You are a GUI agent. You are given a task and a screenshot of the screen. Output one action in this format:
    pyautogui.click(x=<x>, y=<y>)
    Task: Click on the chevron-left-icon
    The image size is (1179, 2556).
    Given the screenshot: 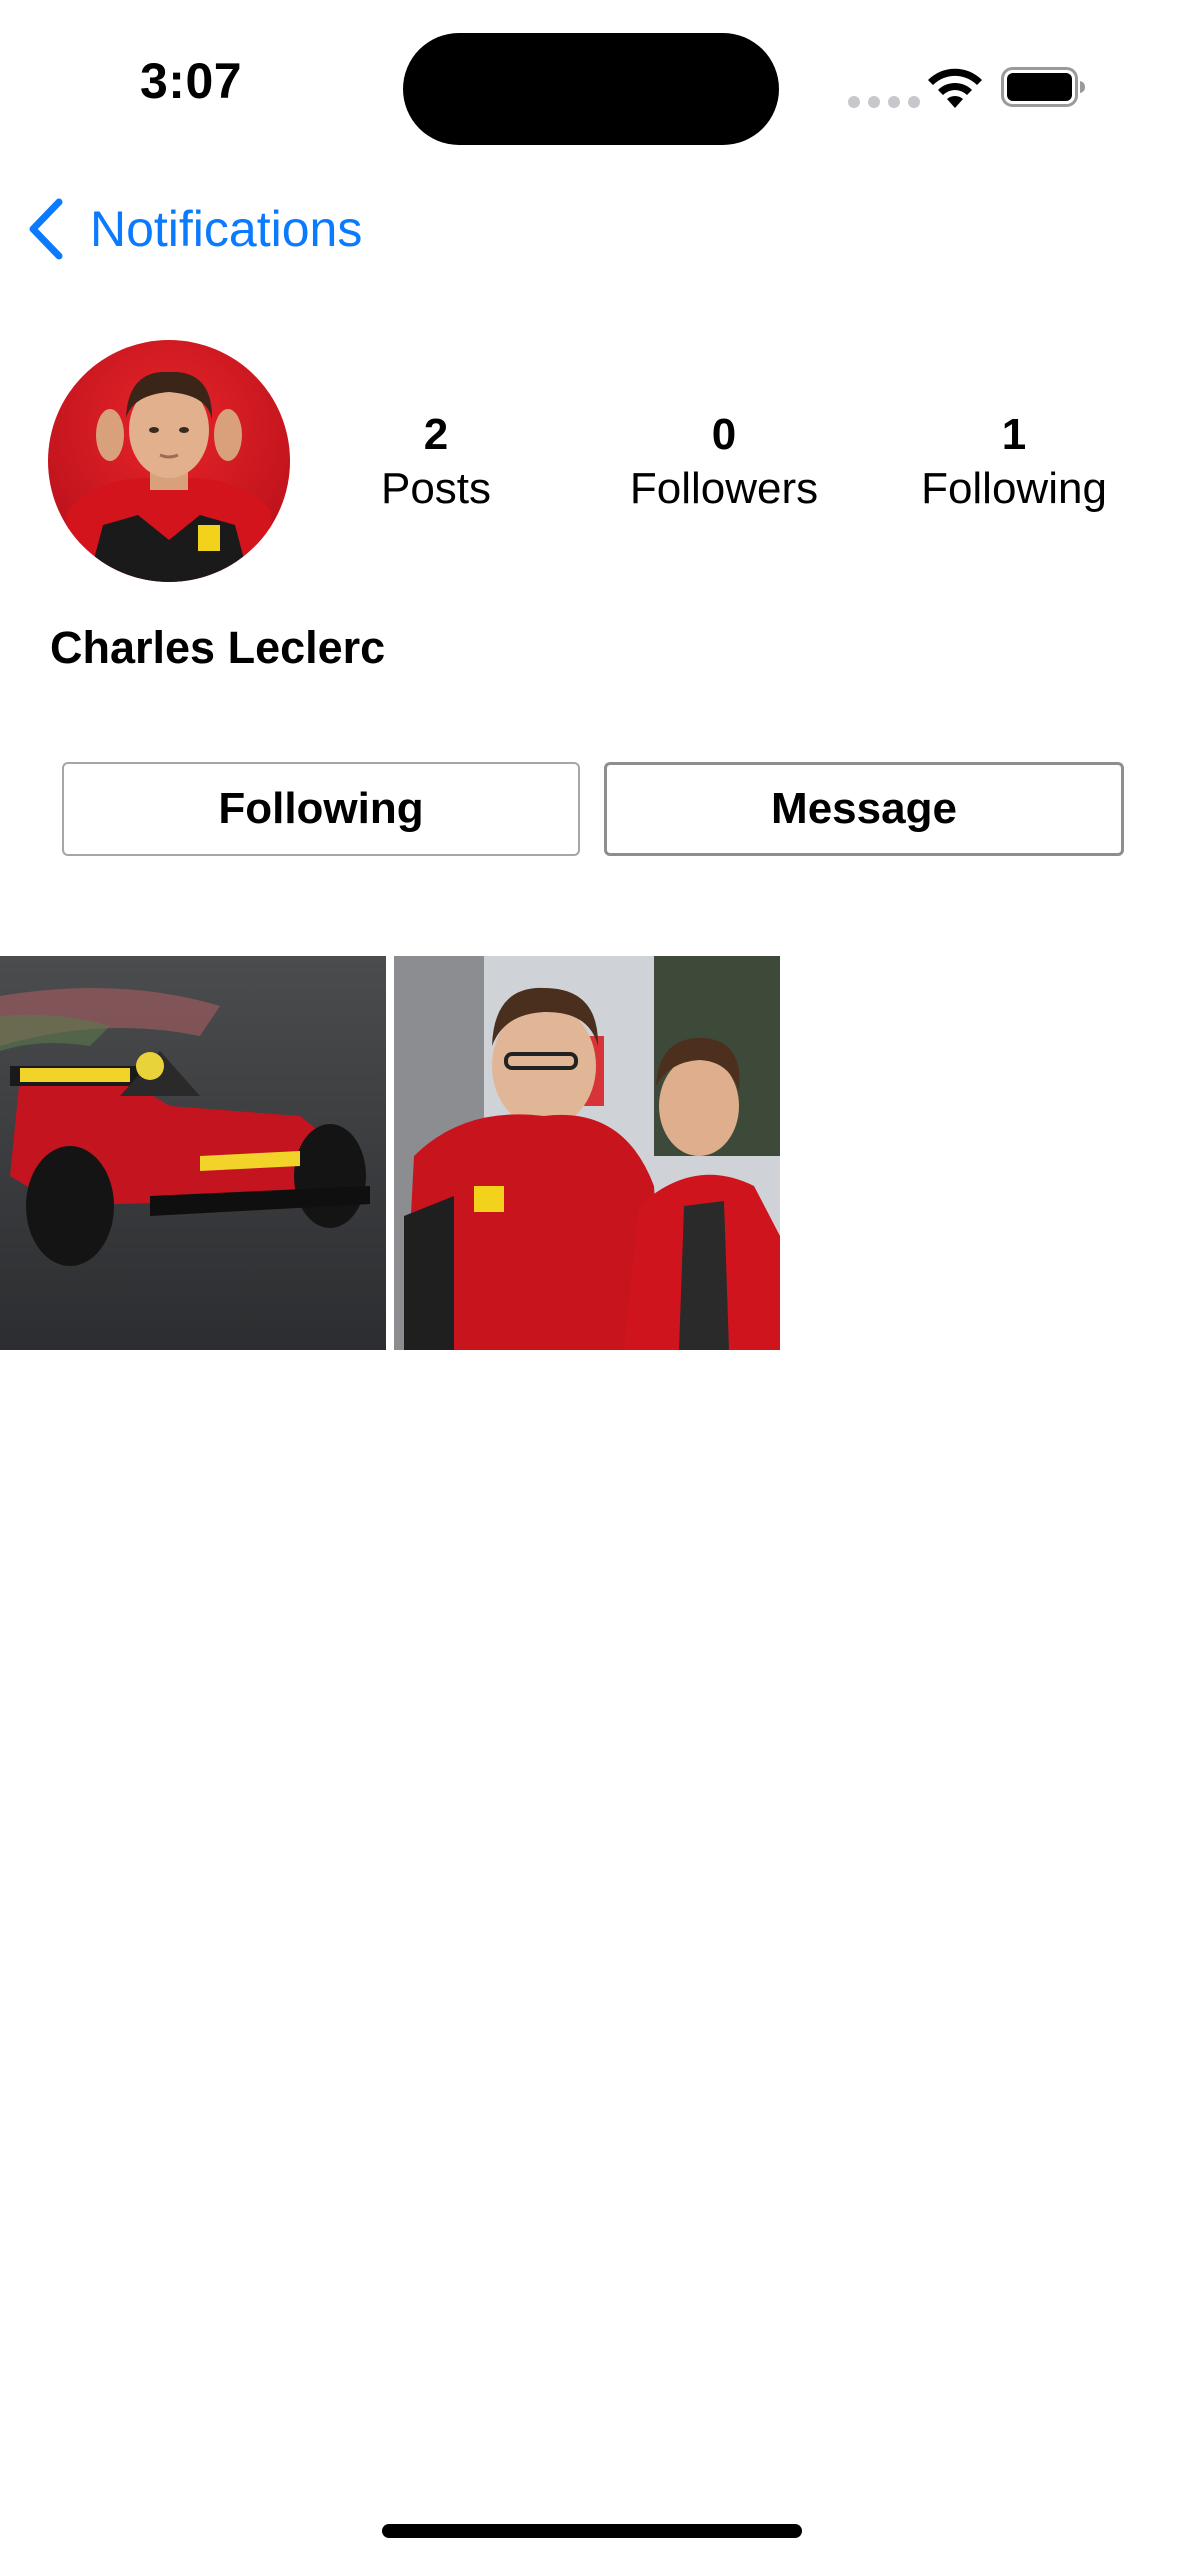 What is the action you would take?
    pyautogui.click(x=46, y=229)
    